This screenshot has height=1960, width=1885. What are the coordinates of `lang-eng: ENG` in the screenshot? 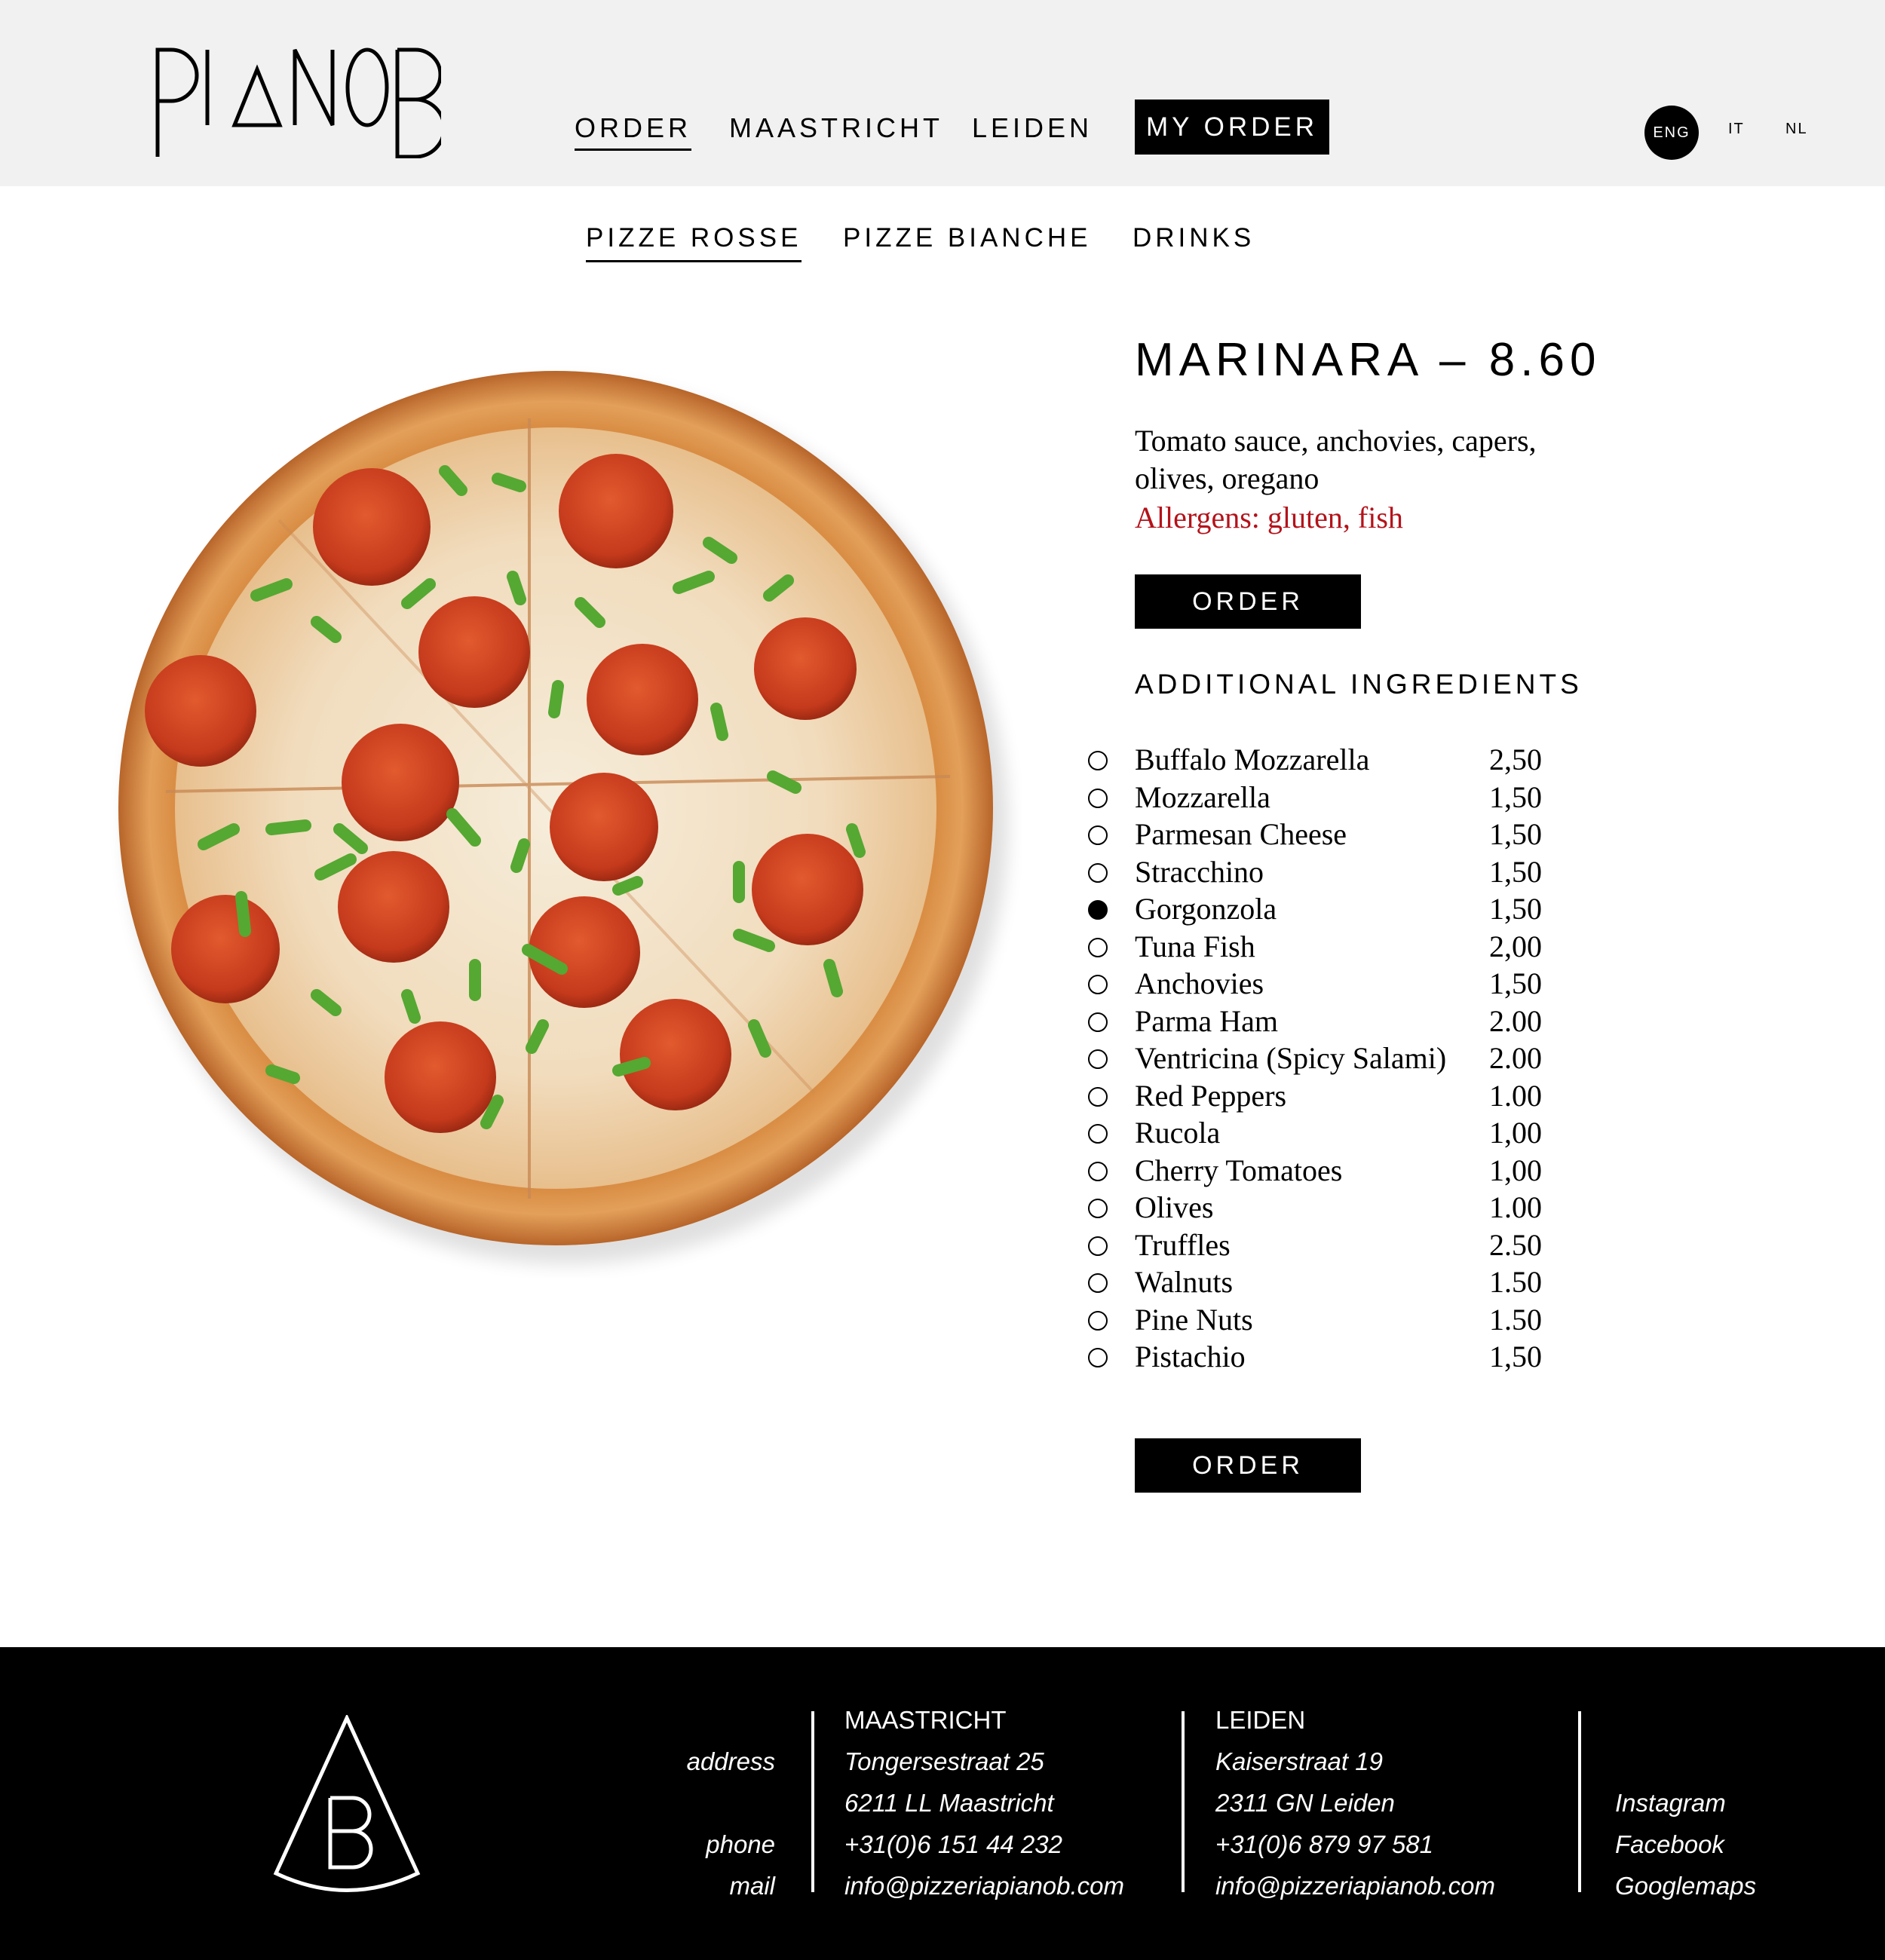 It's located at (1672, 133).